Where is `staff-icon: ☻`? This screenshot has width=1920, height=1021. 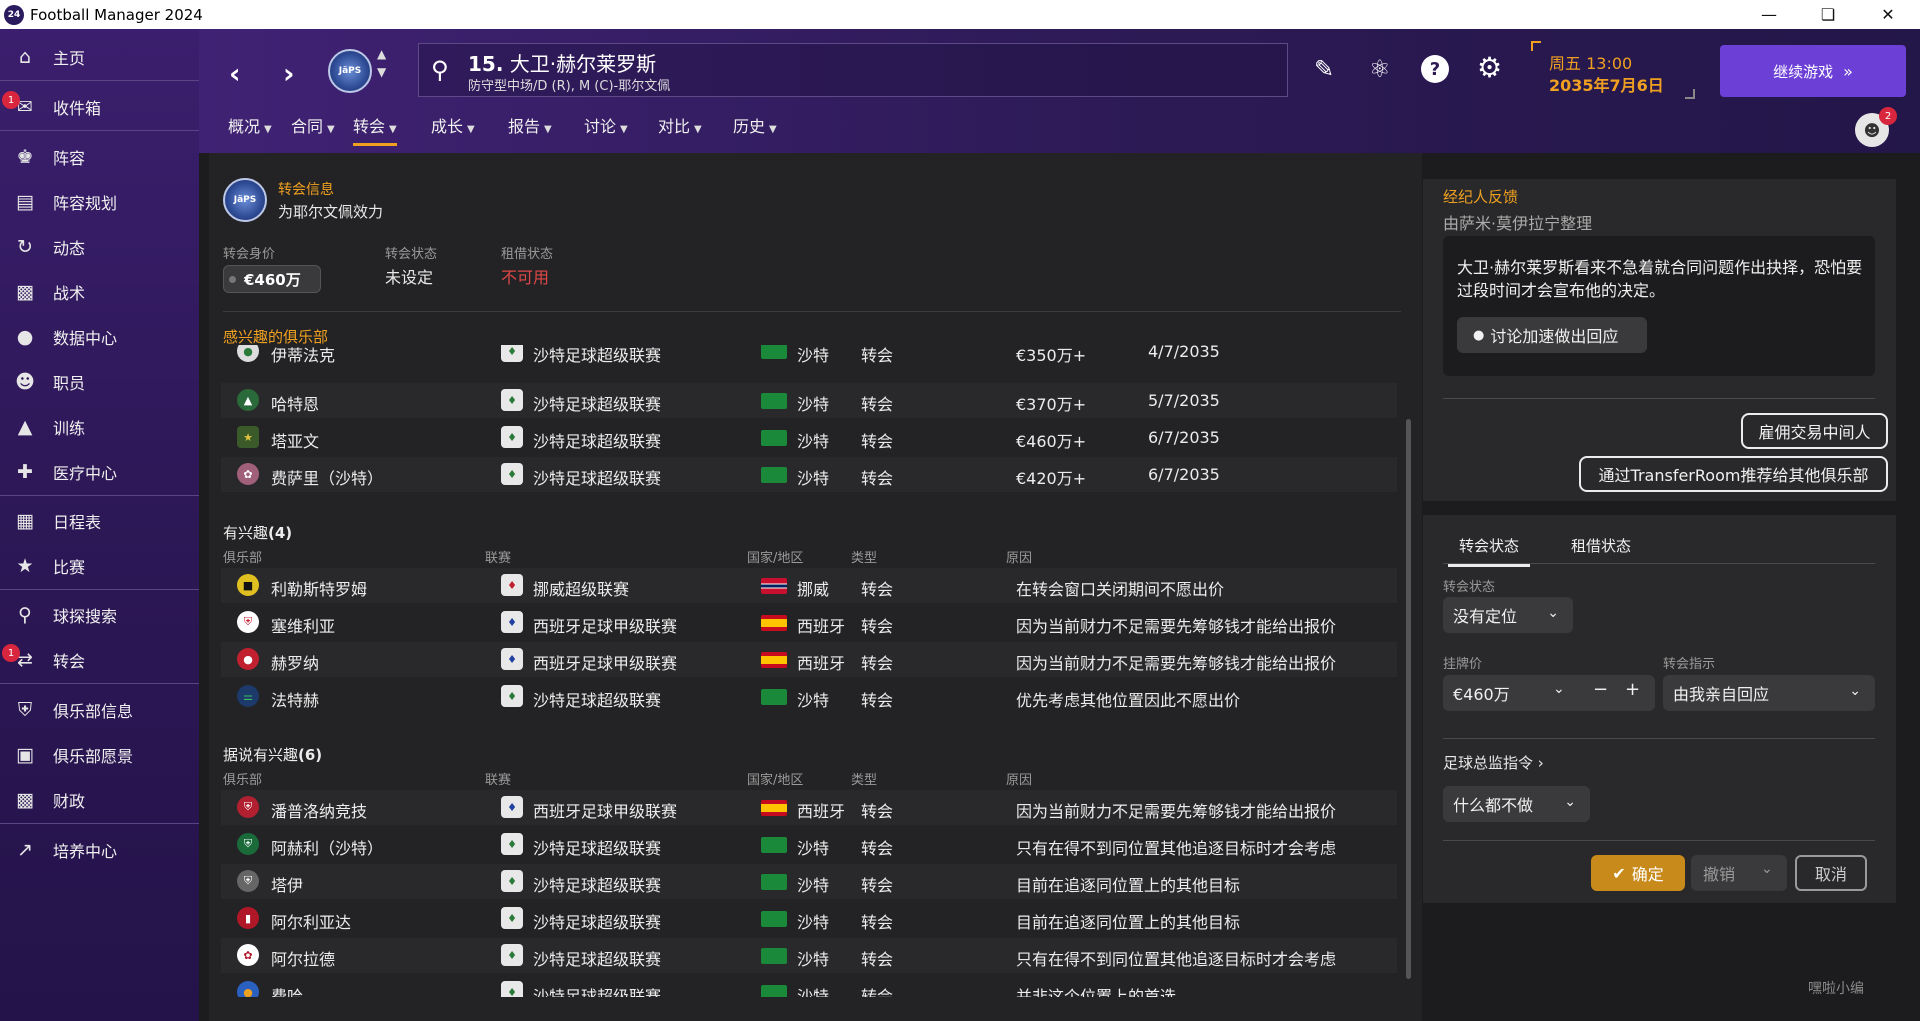 staff-icon: ☻ is located at coordinates (25, 382).